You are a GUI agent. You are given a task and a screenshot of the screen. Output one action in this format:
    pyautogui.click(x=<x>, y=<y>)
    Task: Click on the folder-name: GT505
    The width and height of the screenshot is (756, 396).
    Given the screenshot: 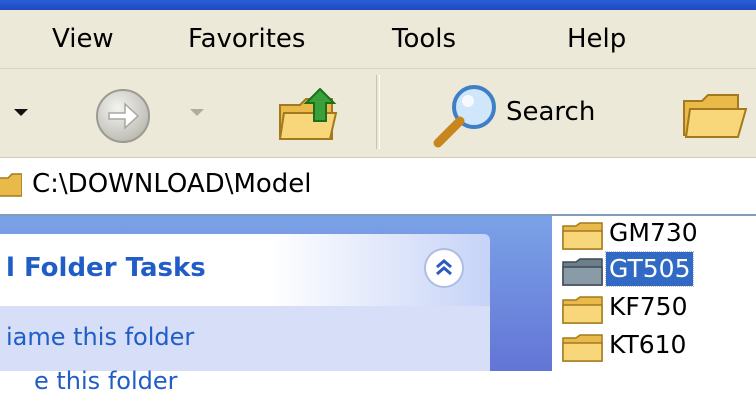 What is the action you would take?
    pyautogui.click(x=649, y=269)
    